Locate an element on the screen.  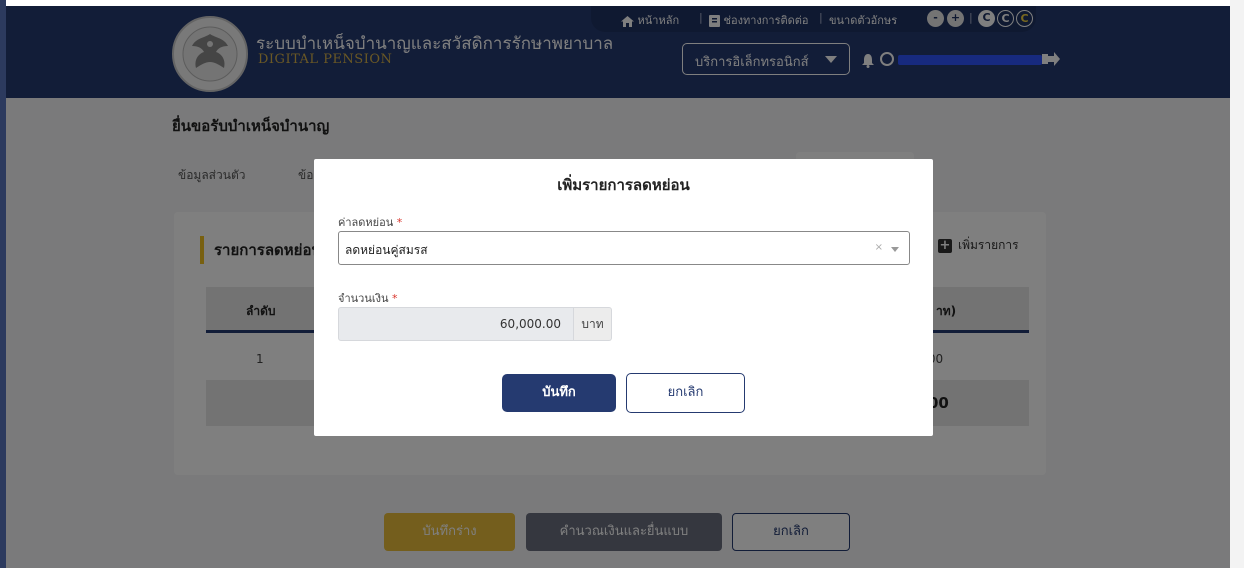
amount-label-text: จำนวนเงิน is located at coordinates (363, 298).